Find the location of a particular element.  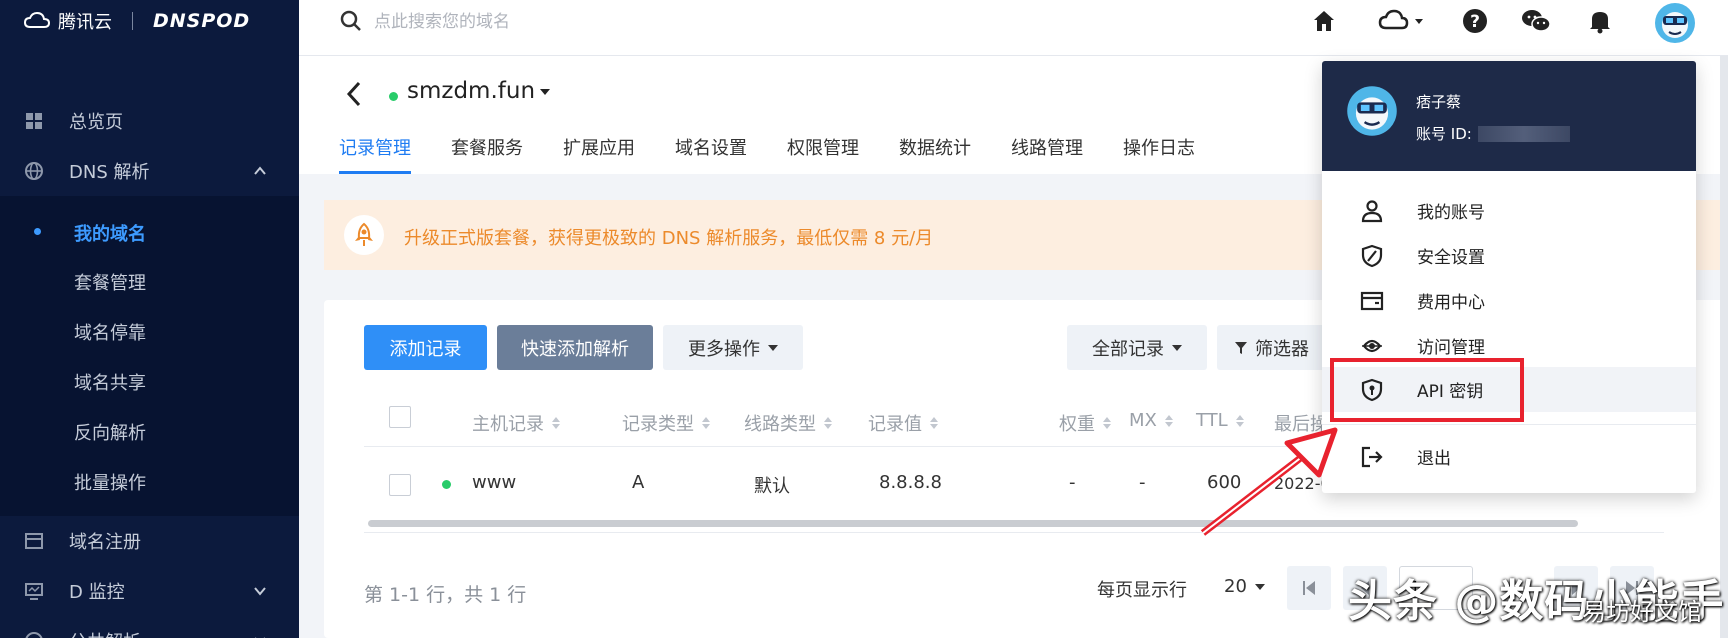

watermark-sub: 易坊好文馆 is located at coordinates (1642, 612).